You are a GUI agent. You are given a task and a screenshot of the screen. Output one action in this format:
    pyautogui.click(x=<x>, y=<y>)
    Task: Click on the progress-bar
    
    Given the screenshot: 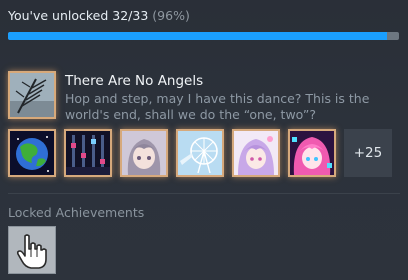 What is the action you would take?
    pyautogui.click(x=203, y=36)
    